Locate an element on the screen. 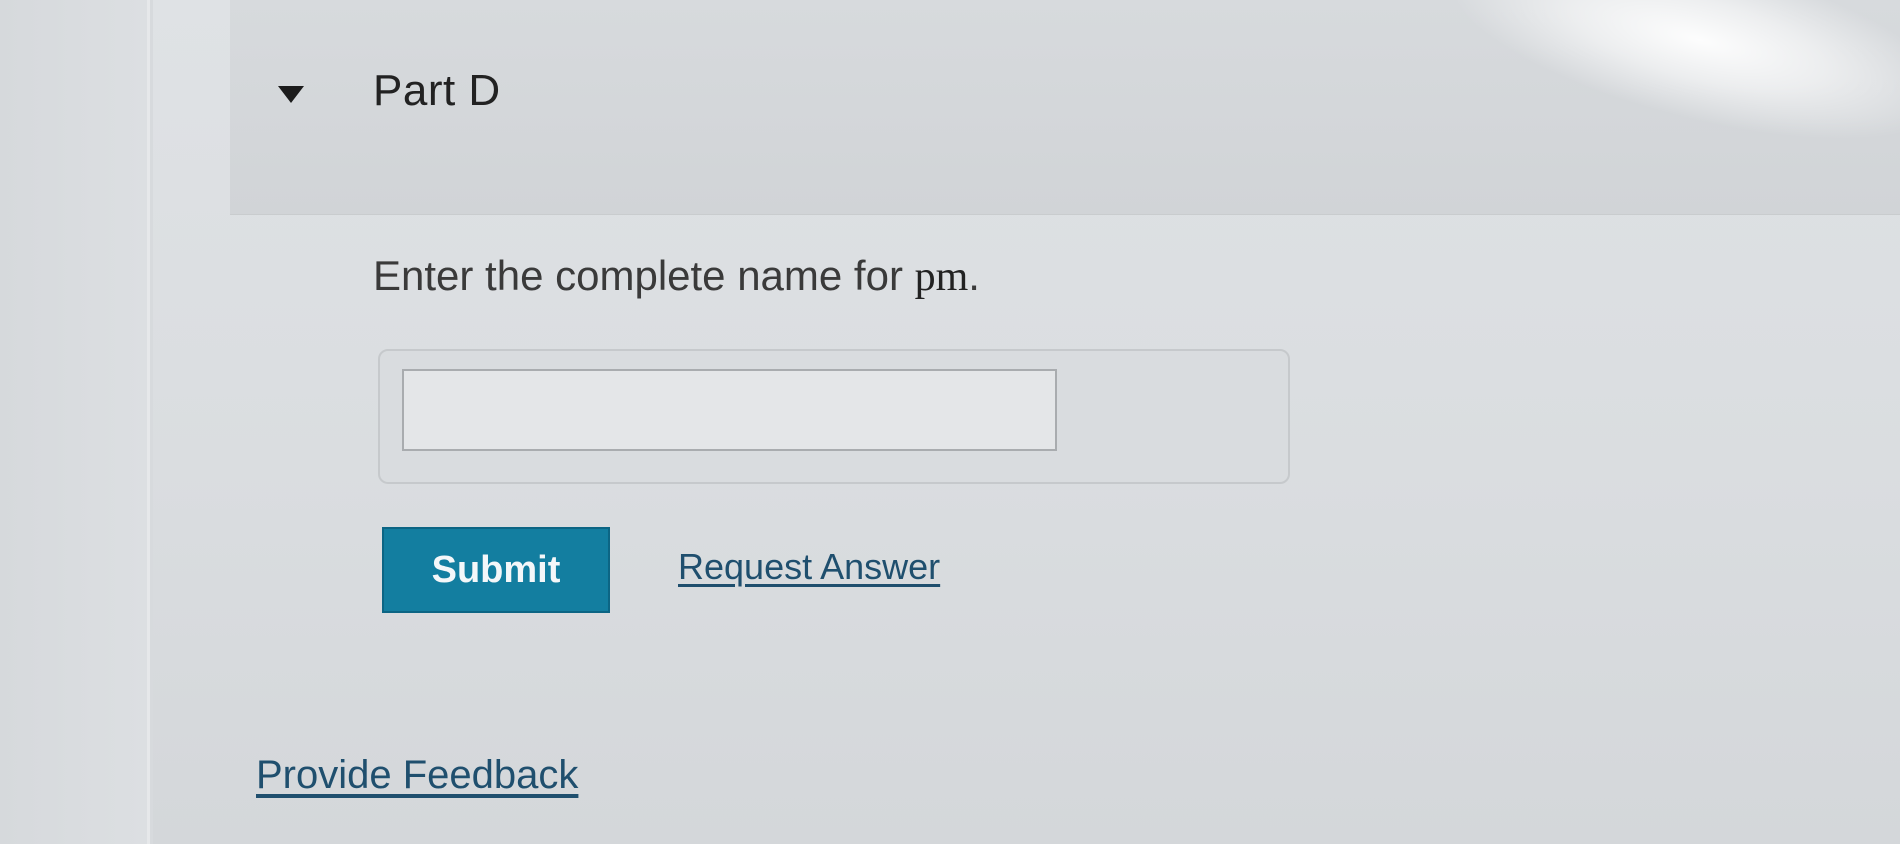 Image resolution: width=1900 pixels, height=844 pixels. left-gutter is located at coordinates (75, 422).